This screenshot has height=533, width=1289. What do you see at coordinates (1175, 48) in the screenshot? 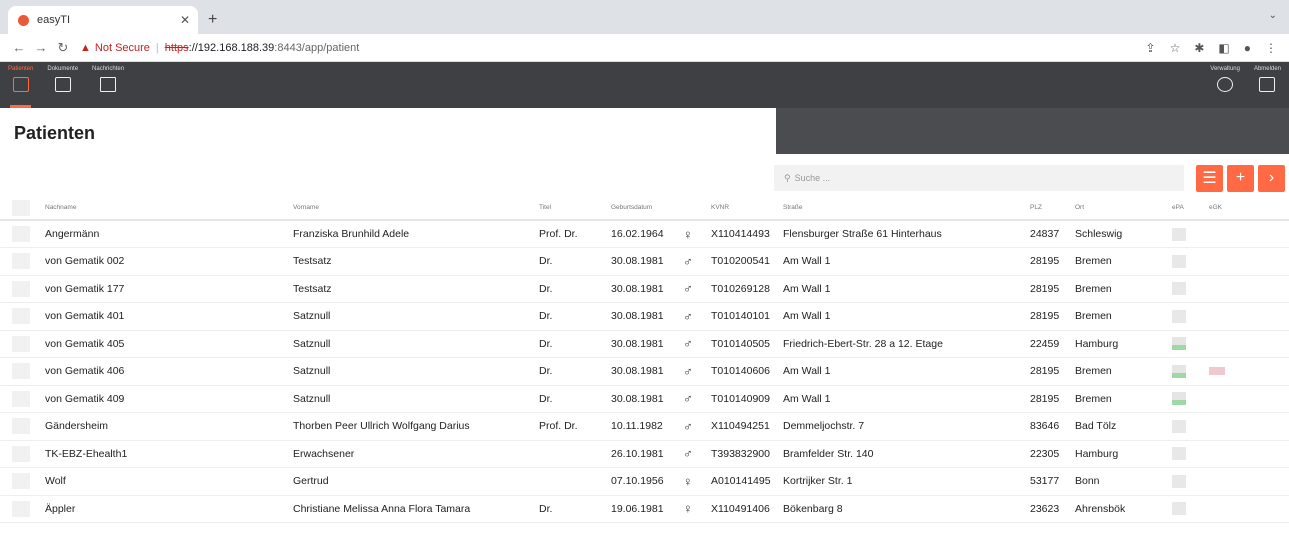
I see `bookmark-star-icon: ☆` at bounding box center [1175, 48].